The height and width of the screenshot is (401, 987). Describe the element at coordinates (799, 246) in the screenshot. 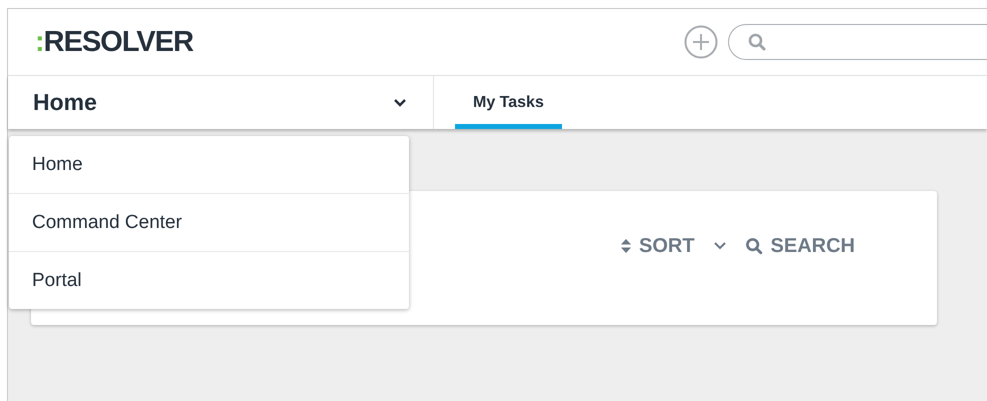

I see `search-button: SEARCH` at that location.